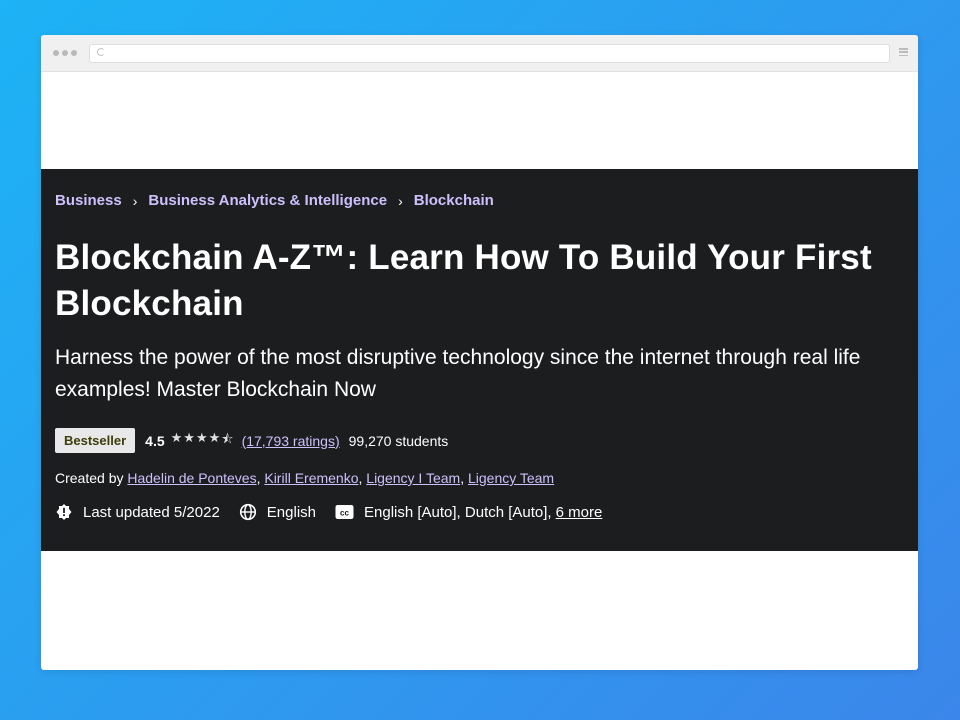  What do you see at coordinates (64, 512) in the screenshot?
I see `alert-badge-icon` at bounding box center [64, 512].